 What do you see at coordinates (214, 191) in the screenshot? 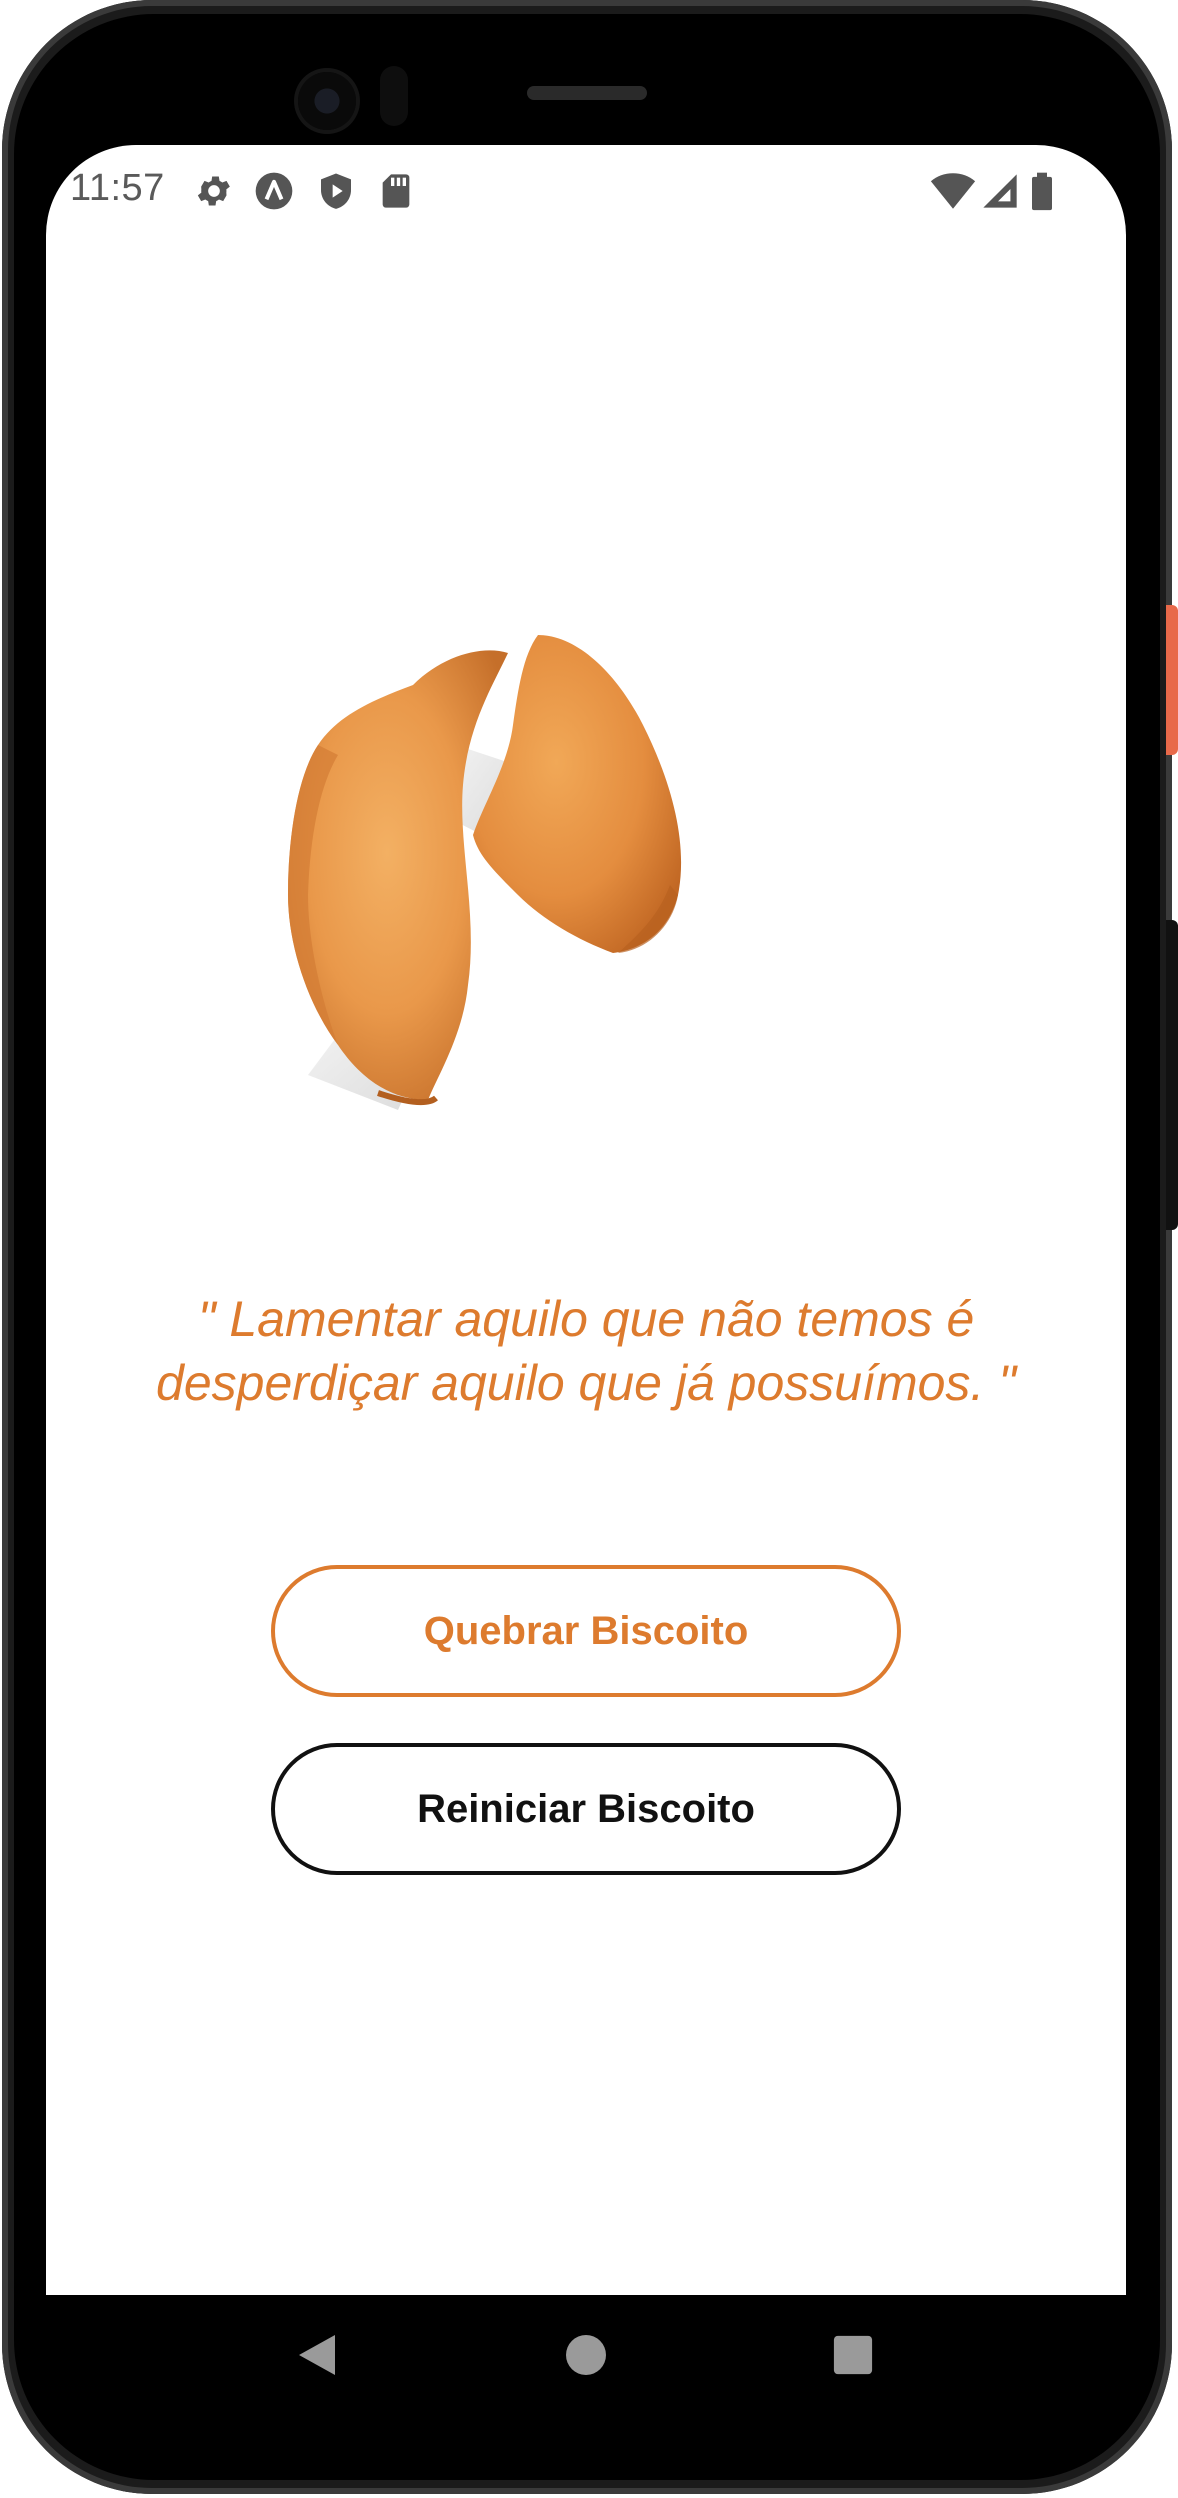
I see `gear-icon` at bounding box center [214, 191].